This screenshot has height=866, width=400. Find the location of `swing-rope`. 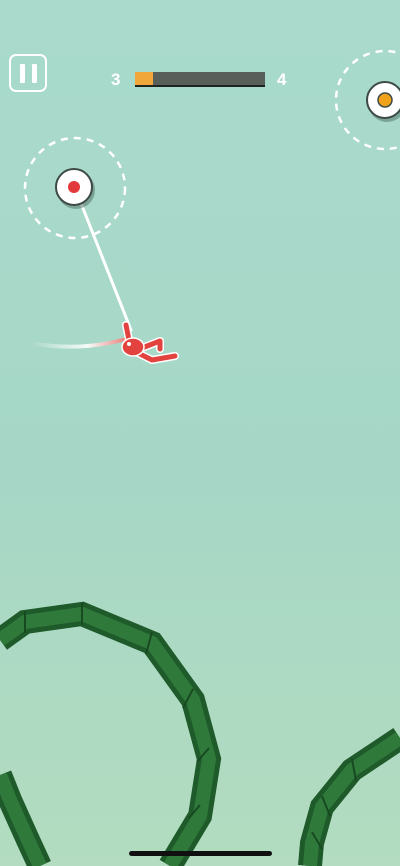

swing-rope is located at coordinates (103, 259).